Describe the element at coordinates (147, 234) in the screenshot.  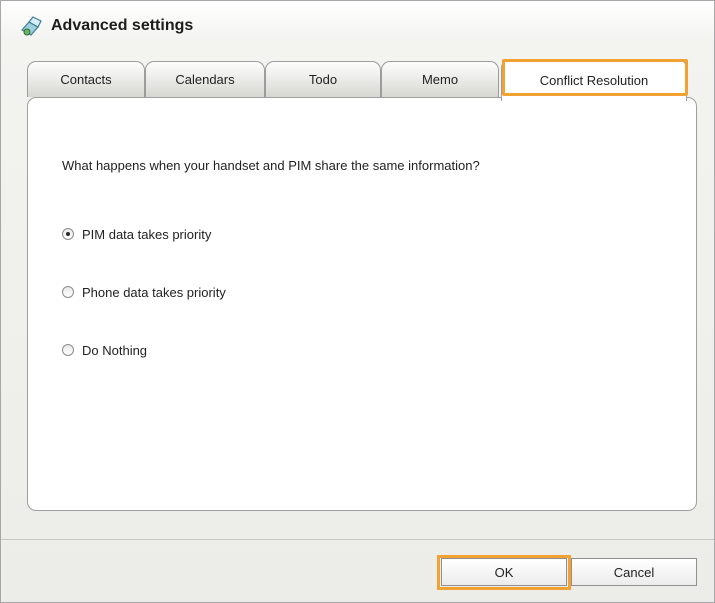
I see `option-label: PIM data takes priority` at that location.